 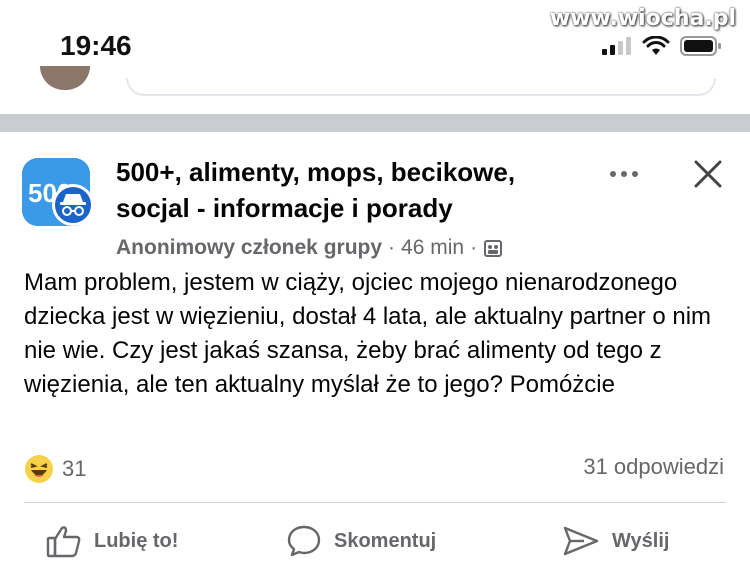 What do you see at coordinates (375, 123) in the screenshot?
I see `feed-divider` at bounding box center [375, 123].